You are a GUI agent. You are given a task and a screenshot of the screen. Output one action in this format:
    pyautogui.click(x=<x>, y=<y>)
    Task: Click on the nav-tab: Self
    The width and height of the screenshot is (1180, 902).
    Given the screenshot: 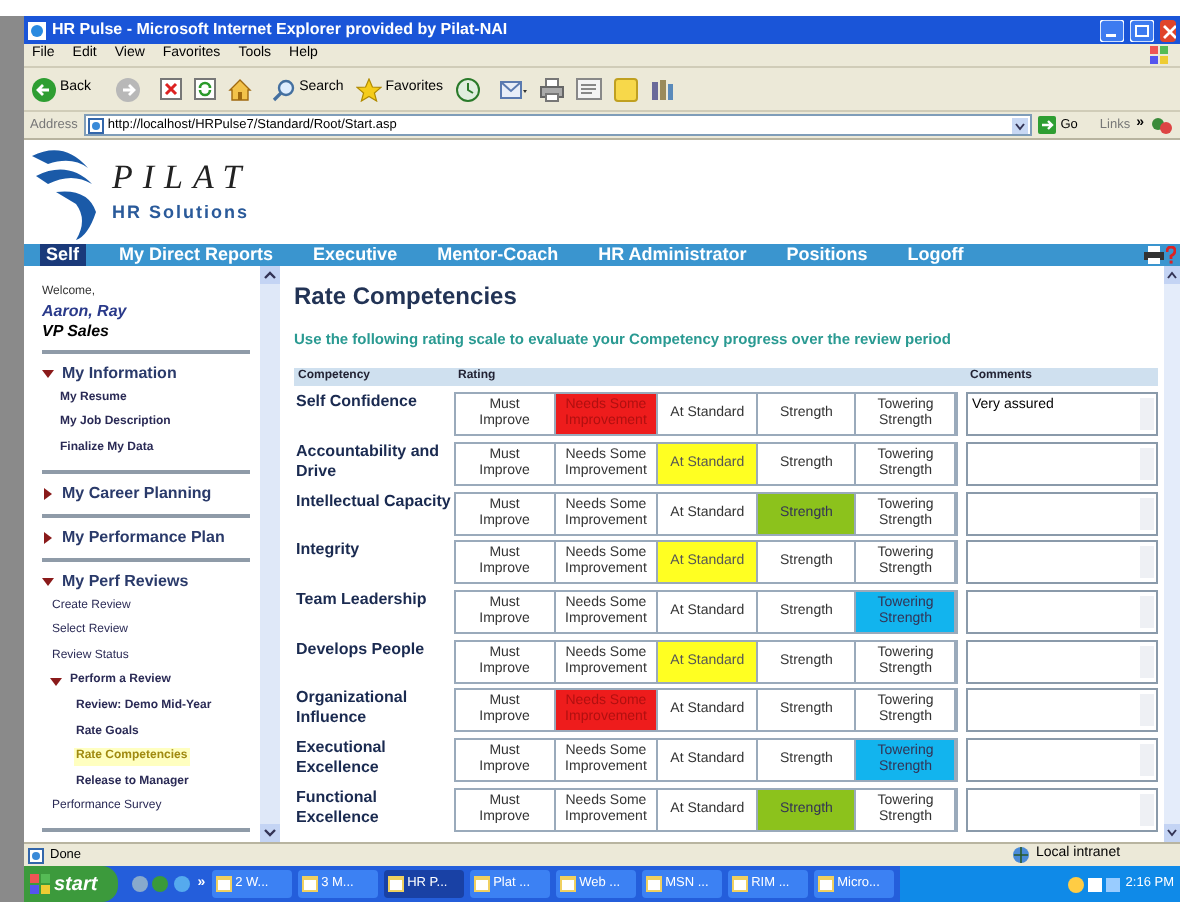 What is the action you would take?
    pyautogui.click(x=63, y=255)
    